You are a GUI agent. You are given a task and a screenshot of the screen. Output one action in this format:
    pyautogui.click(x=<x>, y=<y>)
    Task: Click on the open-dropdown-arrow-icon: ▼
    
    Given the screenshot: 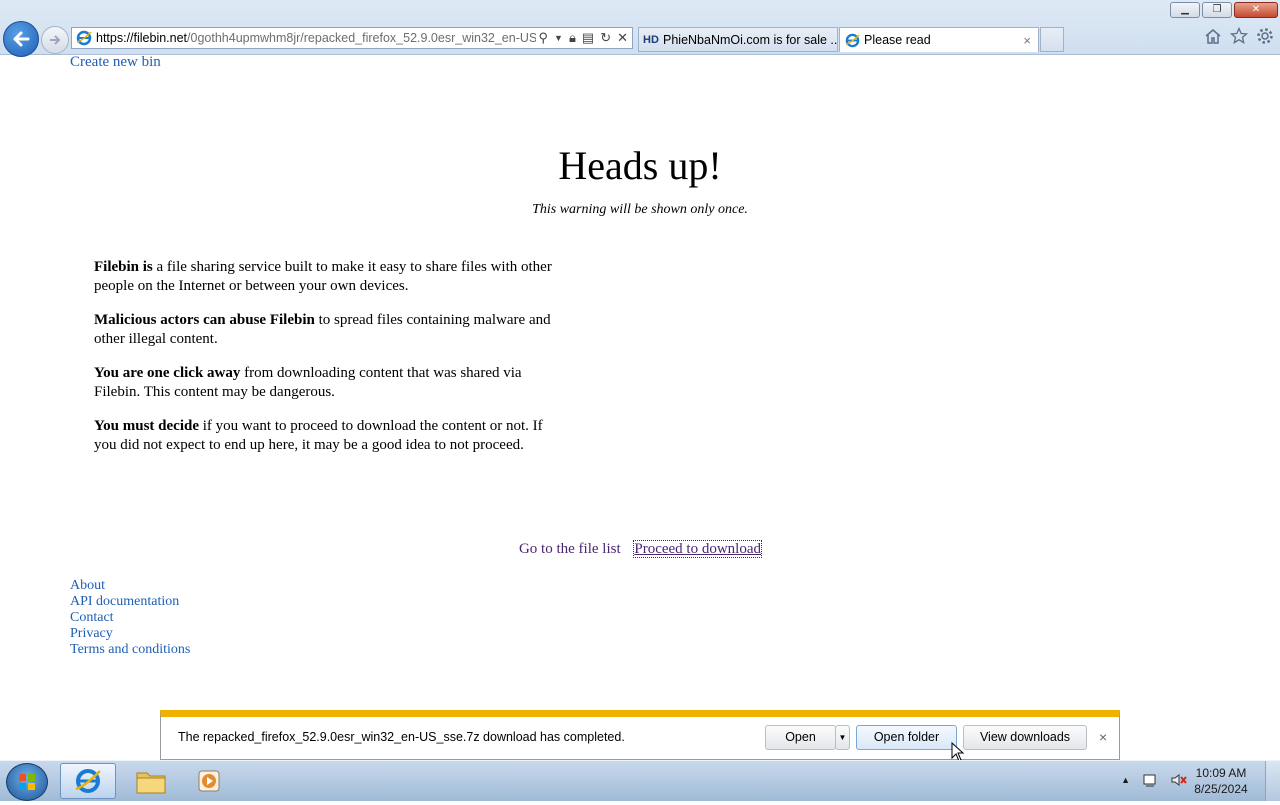 What is the action you would take?
    pyautogui.click(x=842, y=737)
    